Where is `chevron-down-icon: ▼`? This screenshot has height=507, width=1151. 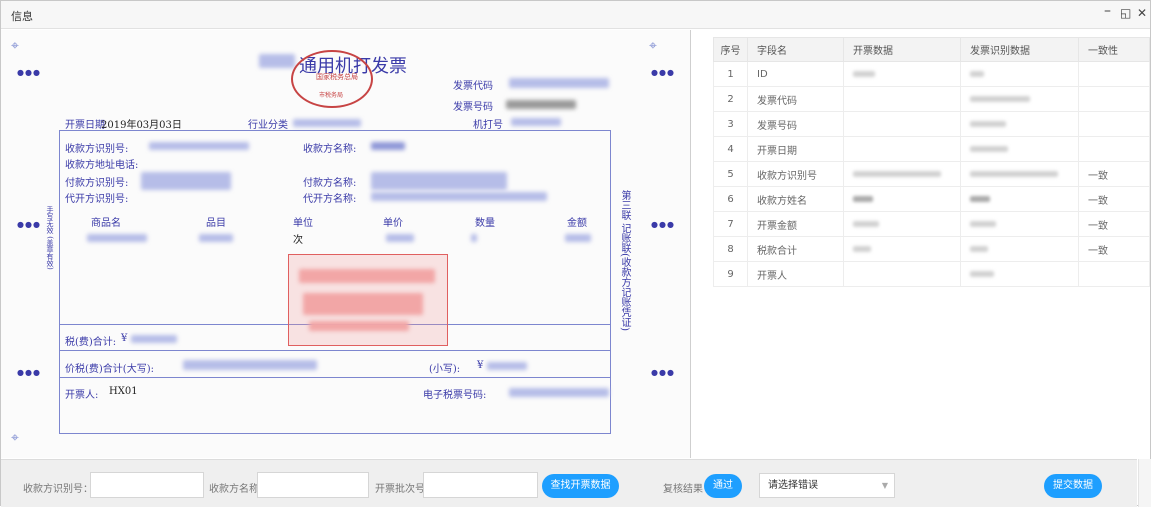
chevron-down-icon: ▼ is located at coordinates (884, 485).